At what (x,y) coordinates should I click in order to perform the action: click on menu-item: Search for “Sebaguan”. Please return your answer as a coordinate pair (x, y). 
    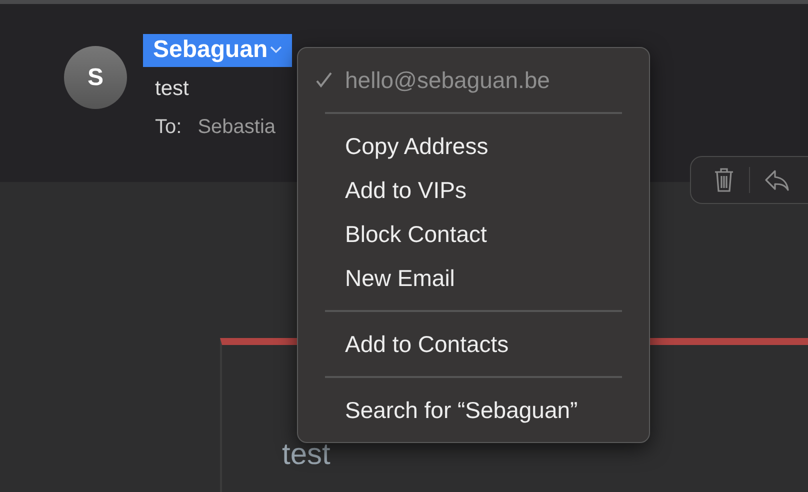
    Looking at the image, I should click on (473, 410).